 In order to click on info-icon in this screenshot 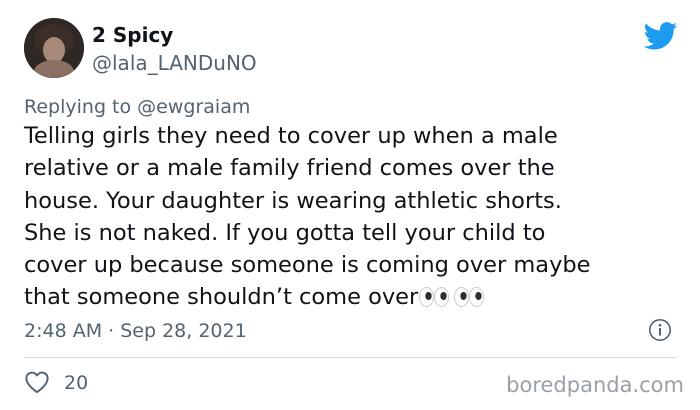, I will do `click(660, 330)`.